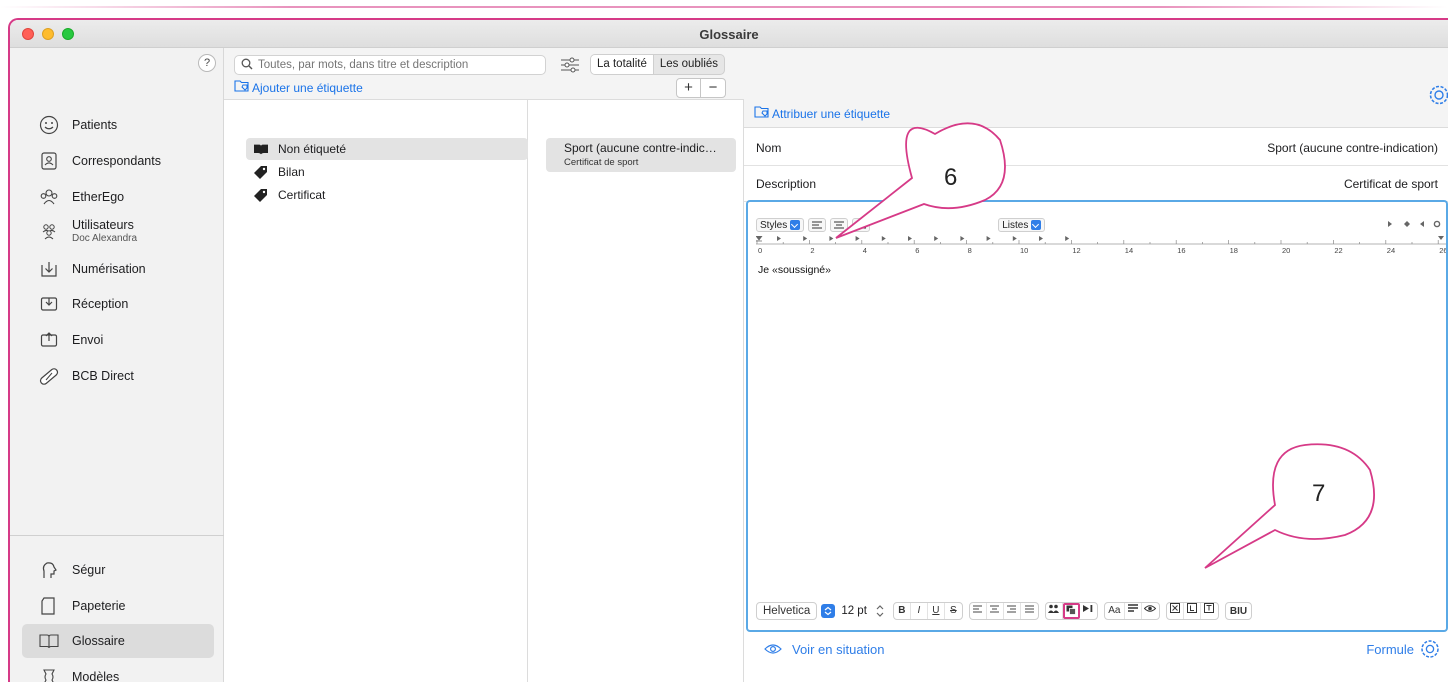 Image resolution: width=1448 pixels, height=682 pixels. What do you see at coordinates (570, 65) in the screenshot?
I see `filter-sliders-icon` at bounding box center [570, 65].